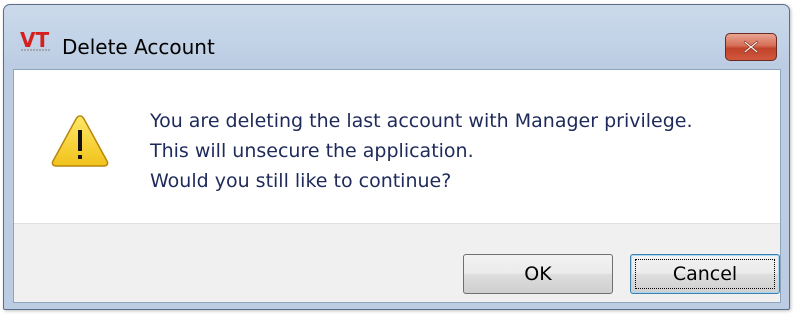 The width and height of the screenshot is (797, 316). What do you see at coordinates (138, 47) in the screenshot?
I see `window-title: Delete Account` at bounding box center [138, 47].